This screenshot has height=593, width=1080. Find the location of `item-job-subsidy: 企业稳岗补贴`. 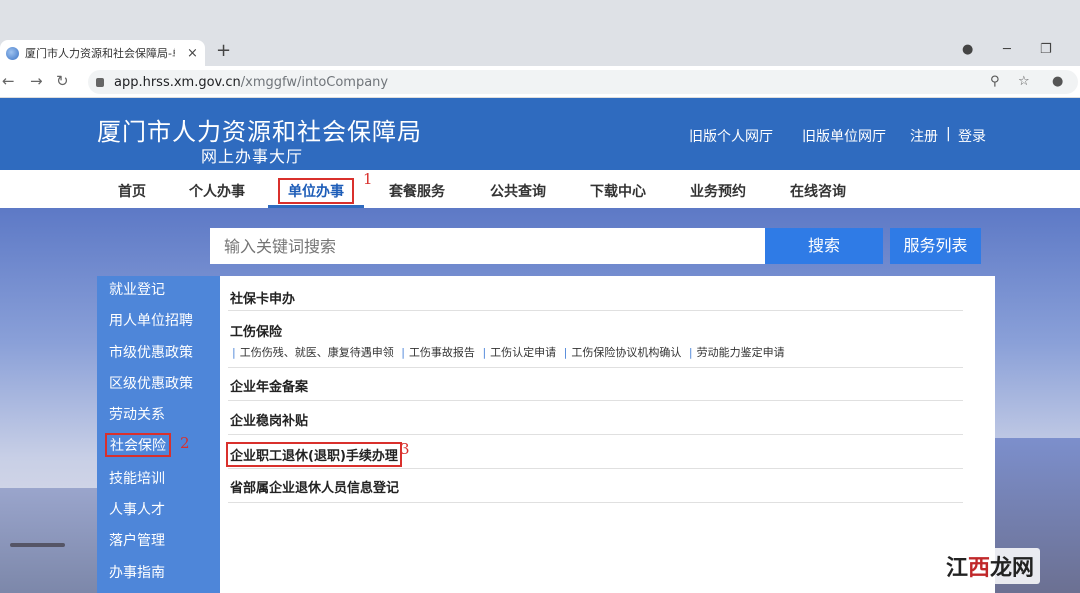

item-job-subsidy: 企业稳岗补贴 is located at coordinates (269, 419).